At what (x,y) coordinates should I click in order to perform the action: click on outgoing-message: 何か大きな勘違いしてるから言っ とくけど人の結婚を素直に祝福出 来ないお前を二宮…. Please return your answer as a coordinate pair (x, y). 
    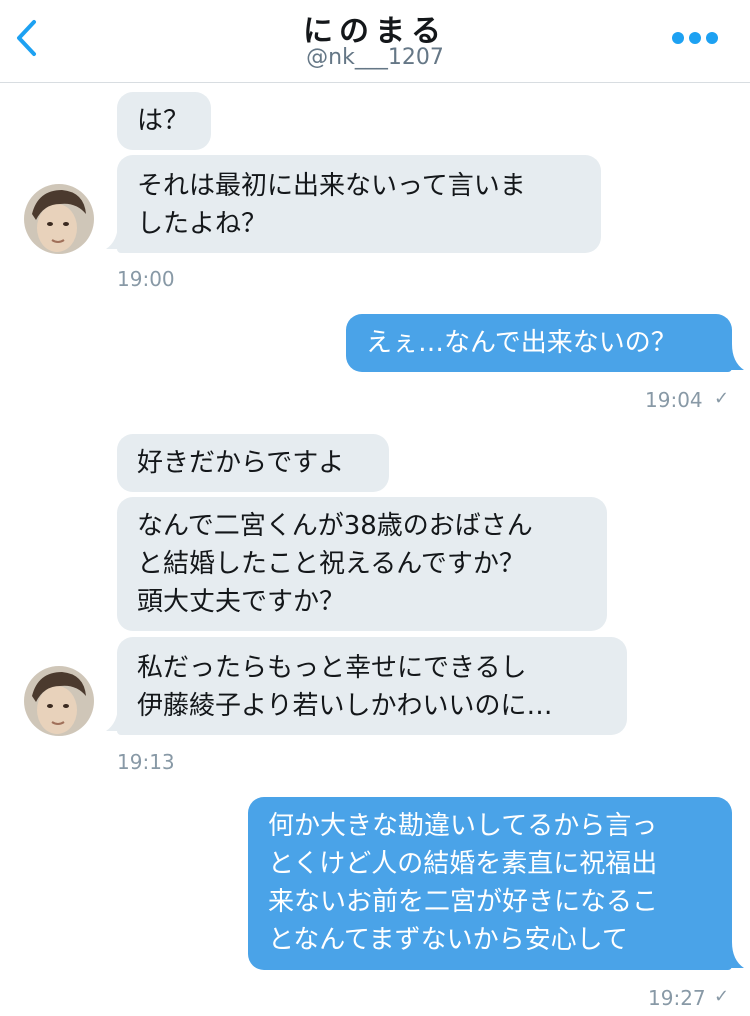
    Looking at the image, I should click on (490, 883).